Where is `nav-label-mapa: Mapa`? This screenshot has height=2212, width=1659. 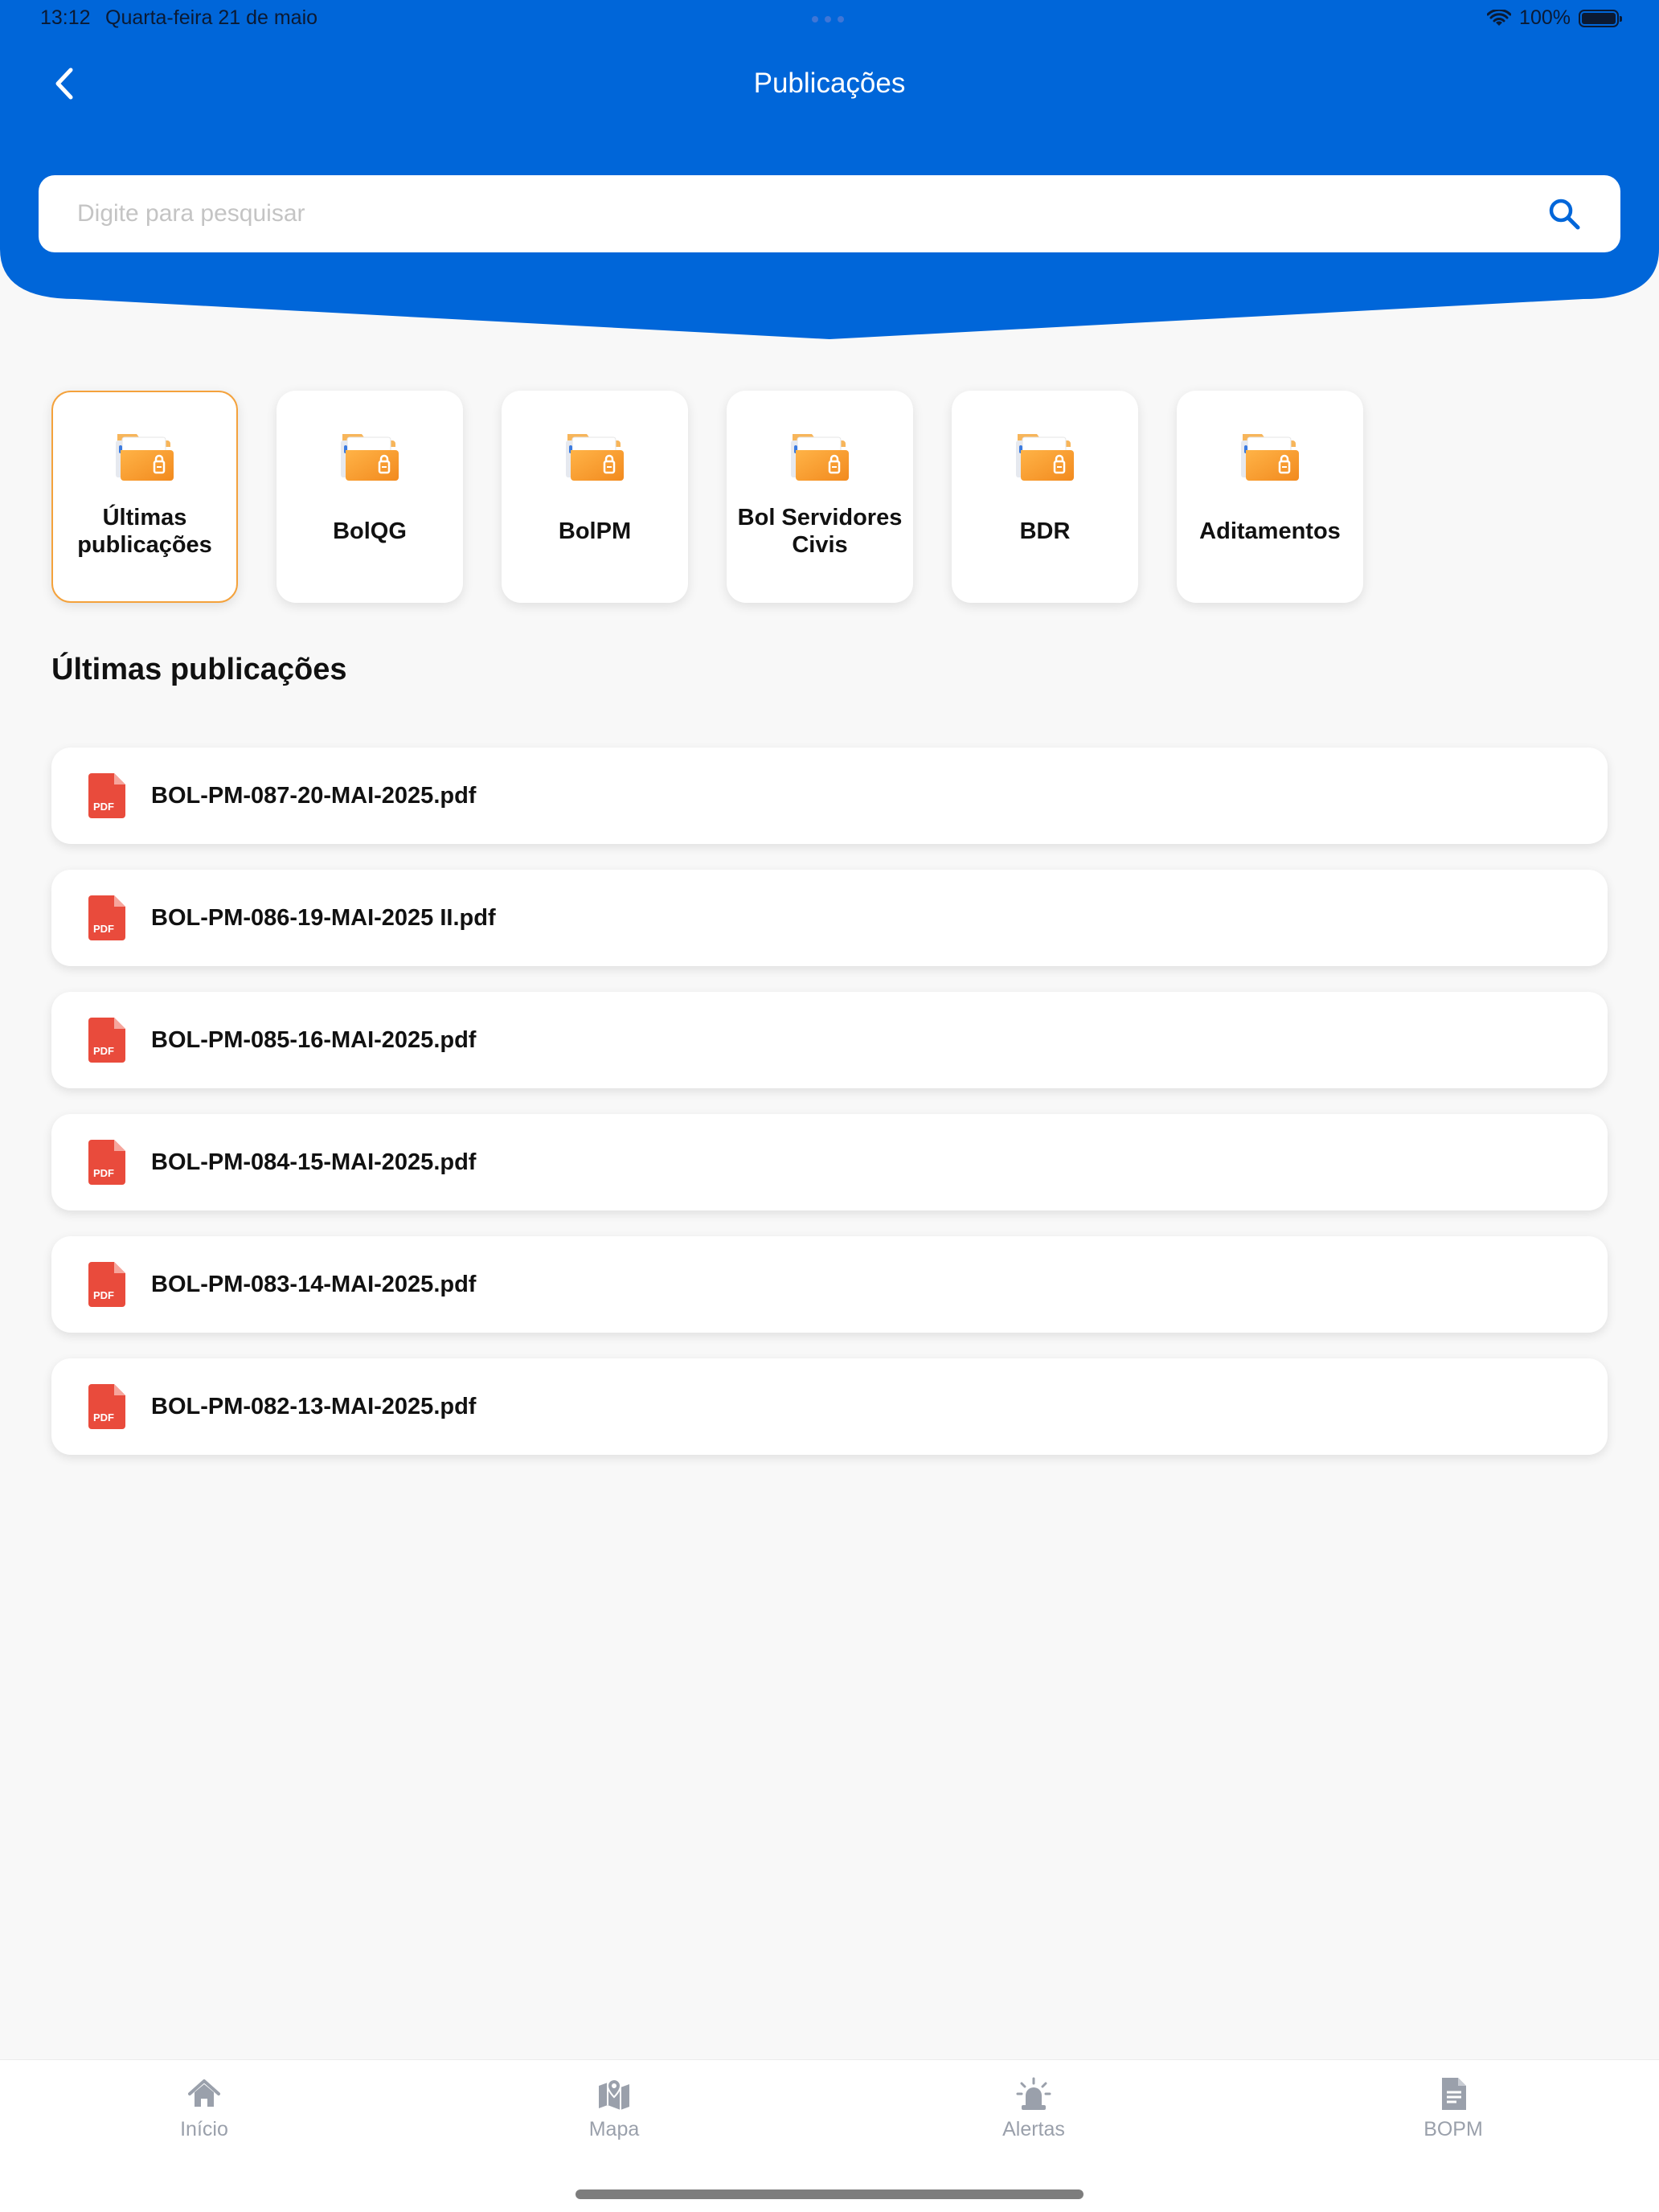 nav-label-mapa: Mapa is located at coordinates (614, 2129).